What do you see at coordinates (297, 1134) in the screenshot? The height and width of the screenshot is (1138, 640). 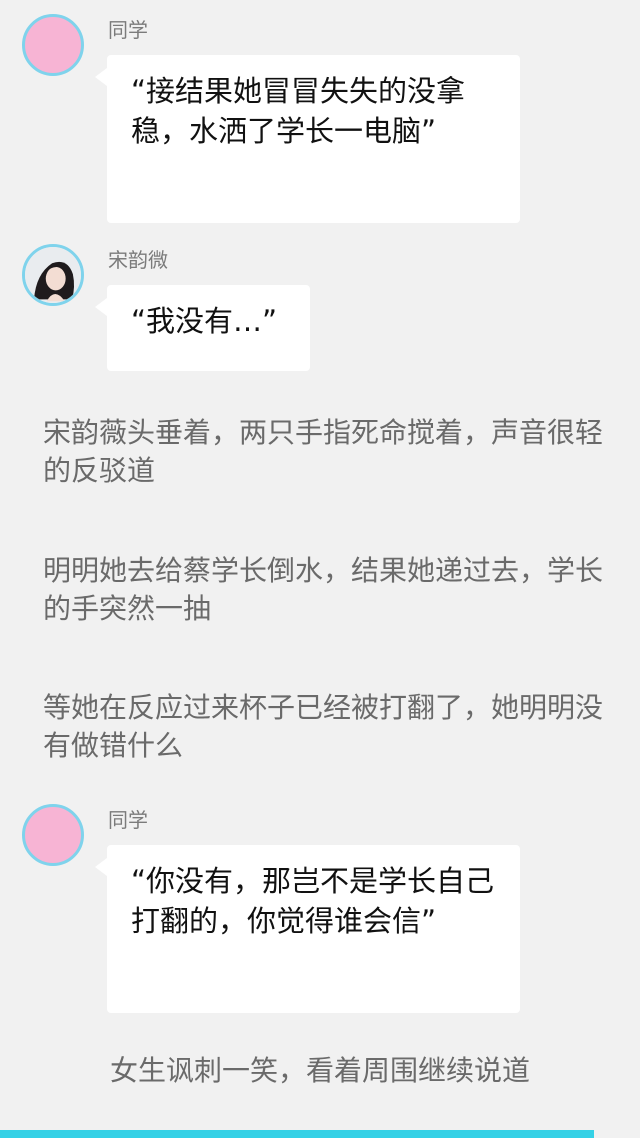 I see `bottom-accent-bar` at bounding box center [297, 1134].